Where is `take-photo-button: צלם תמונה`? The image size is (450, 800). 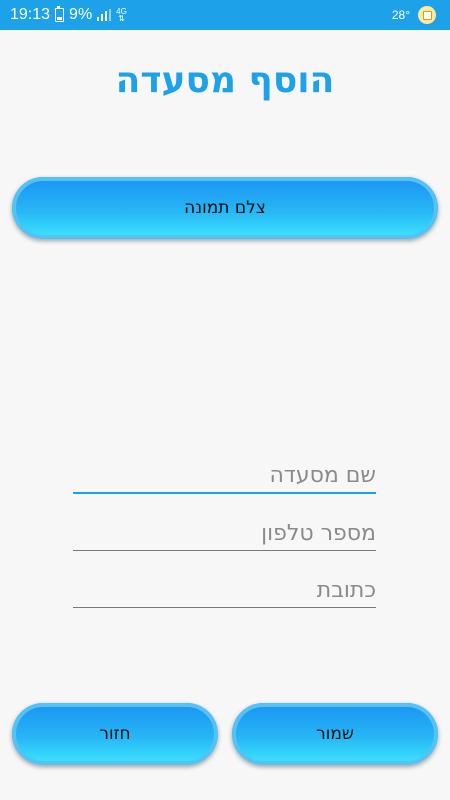
take-photo-button: צלם תמונה is located at coordinates (225, 208).